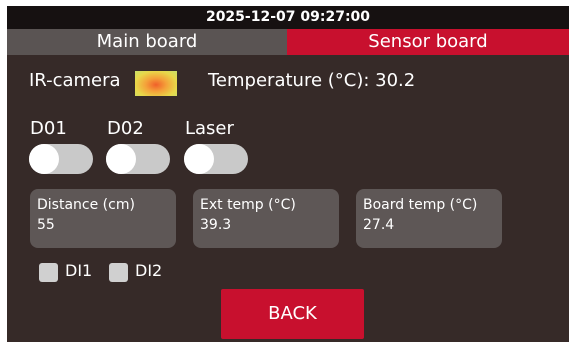  I want to click on toggle-label-laser: Laser, so click(209, 128).